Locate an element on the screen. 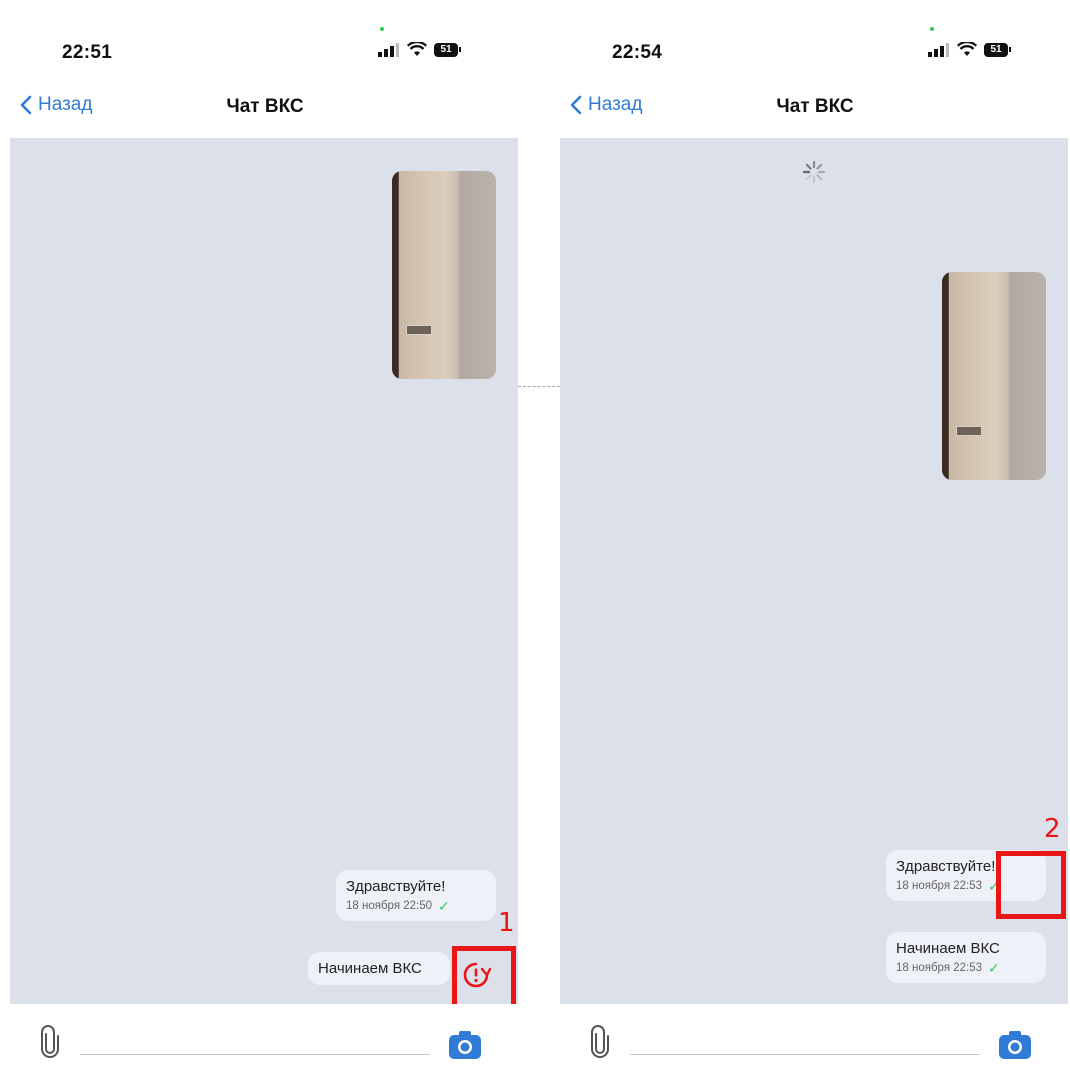  annotation-number-1: 1 is located at coordinates (506, 923).